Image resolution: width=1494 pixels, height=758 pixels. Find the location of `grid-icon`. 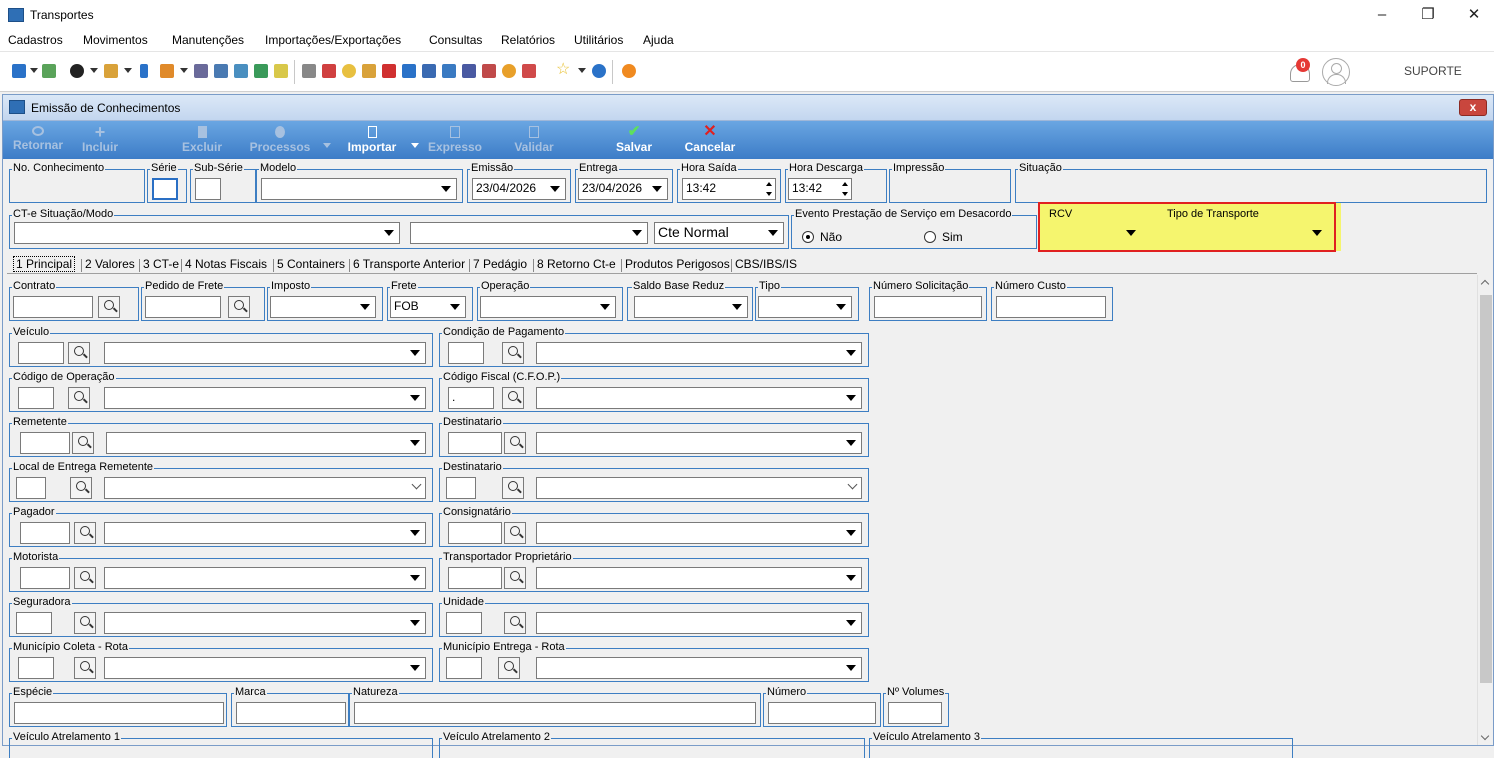

grid-icon is located at coordinates (221, 71).